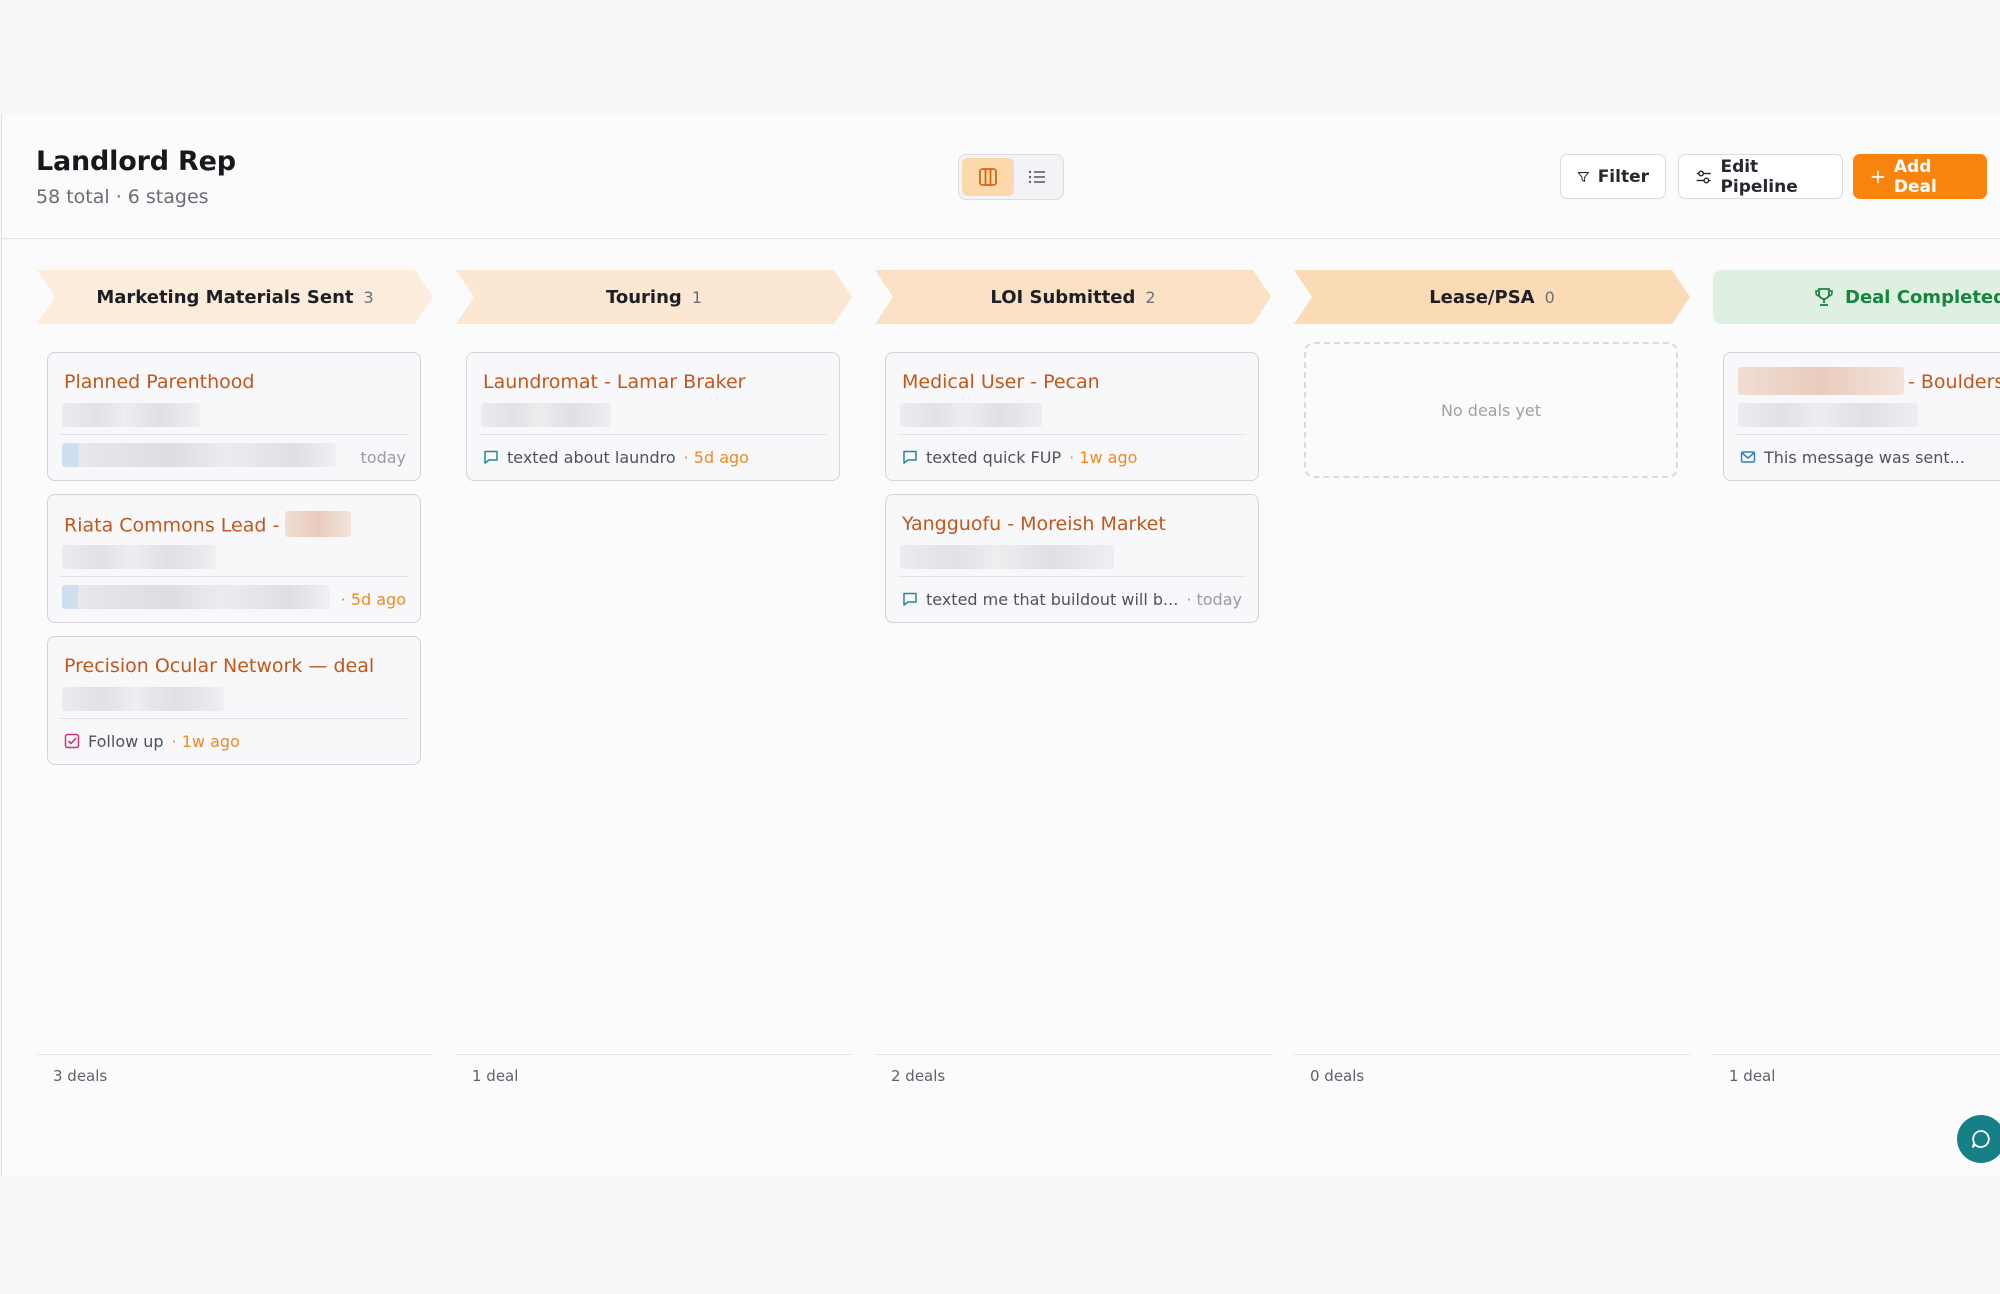 The height and width of the screenshot is (1294, 2000). I want to click on stage-header: Deal Completed, so click(1856, 297).